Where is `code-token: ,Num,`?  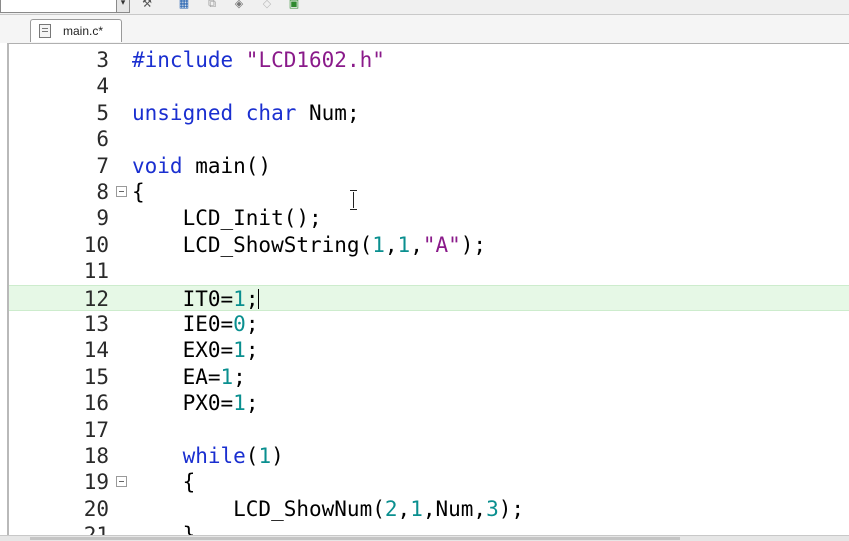 code-token: ,Num, is located at coordinates (454, 508).